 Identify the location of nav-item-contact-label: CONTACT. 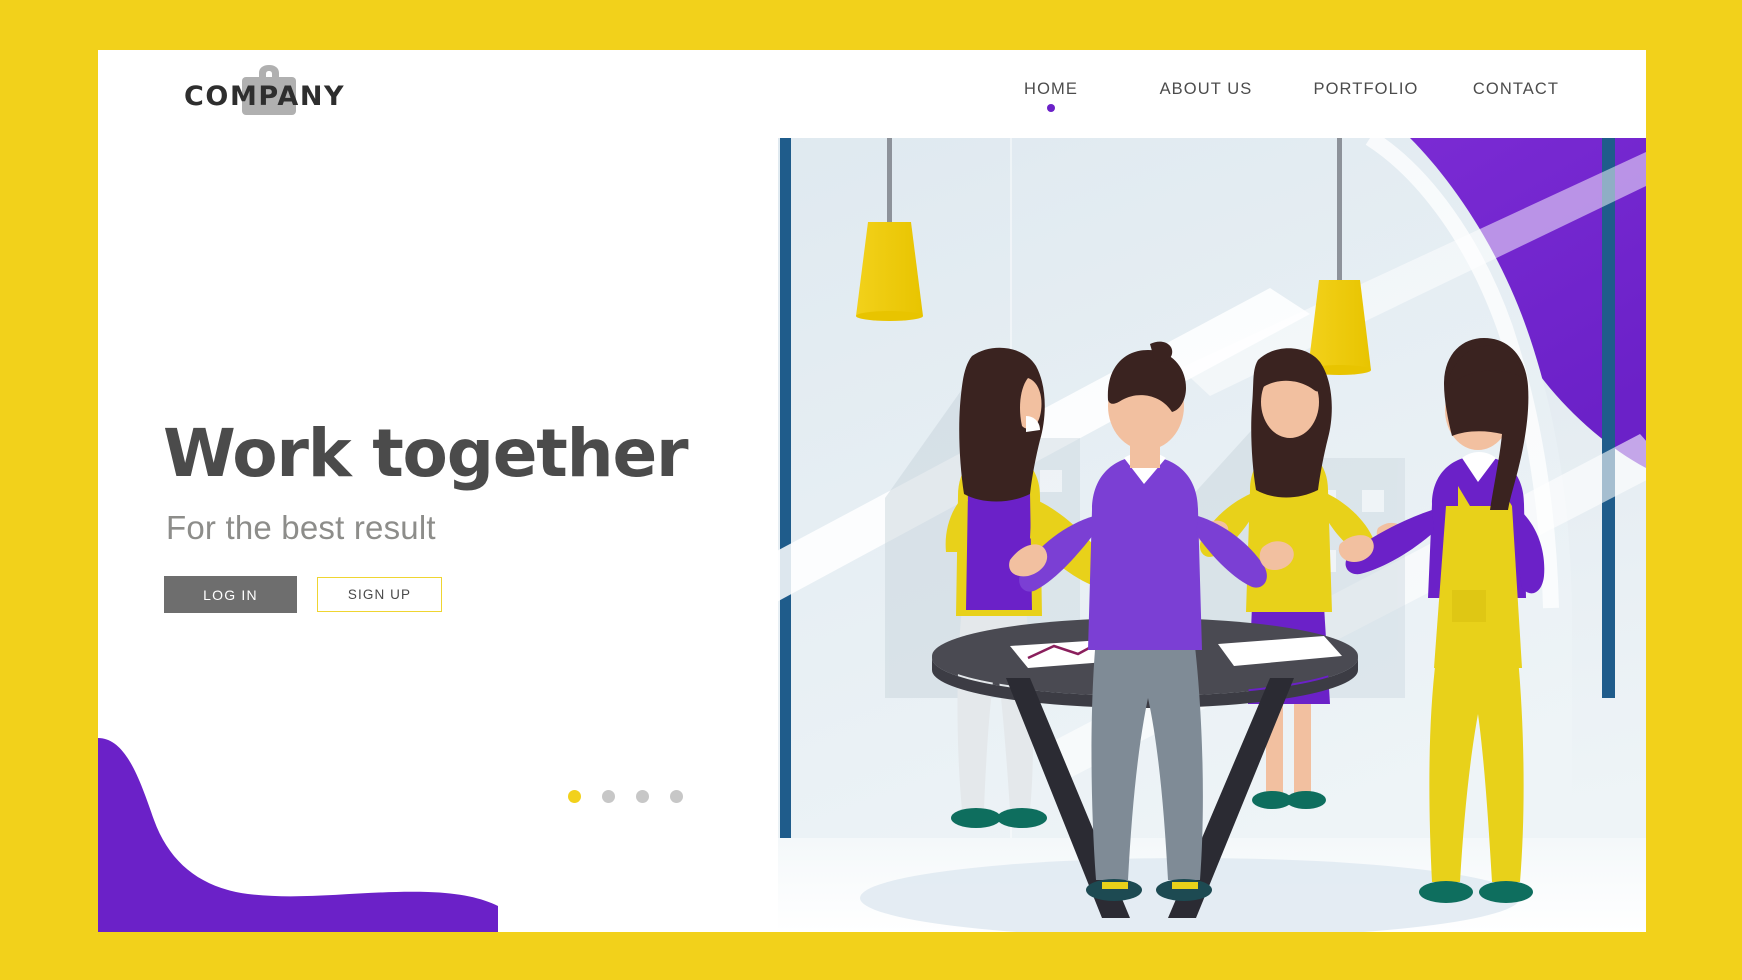
(1516, 89).